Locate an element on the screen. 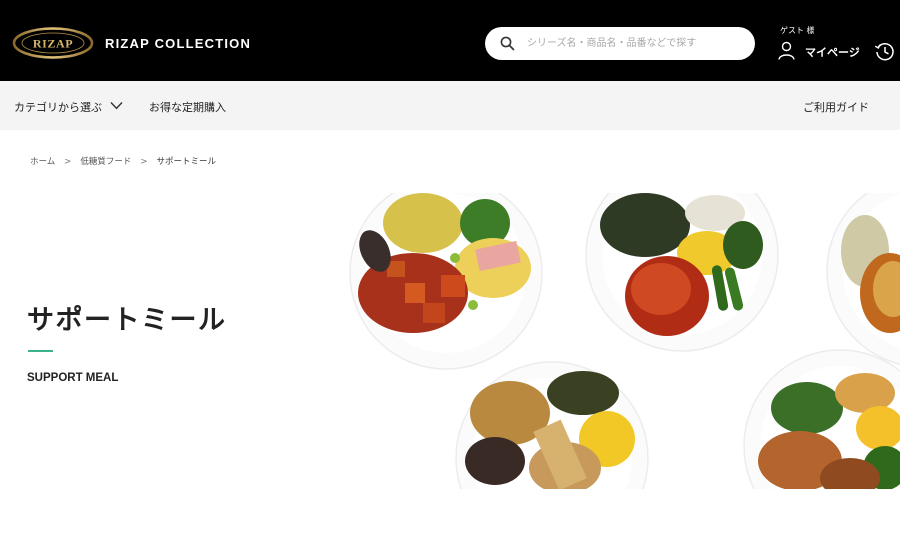  global-nav: カテゴリから選ぶ お得な定期購入 ご利用ガイド is located at coordinates (450, 105).